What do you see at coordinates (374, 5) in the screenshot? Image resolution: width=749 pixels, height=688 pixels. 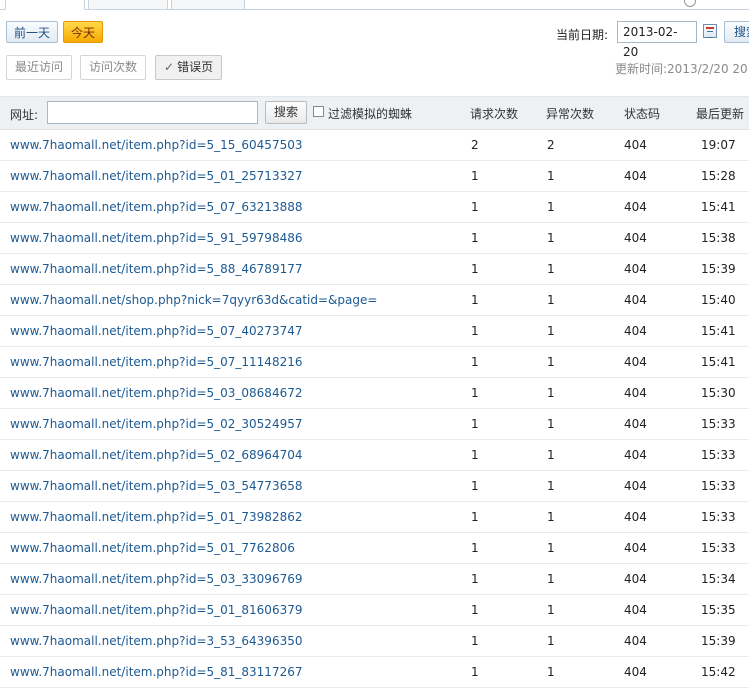 I see `tab-strip` at bounding box center [374, 5].